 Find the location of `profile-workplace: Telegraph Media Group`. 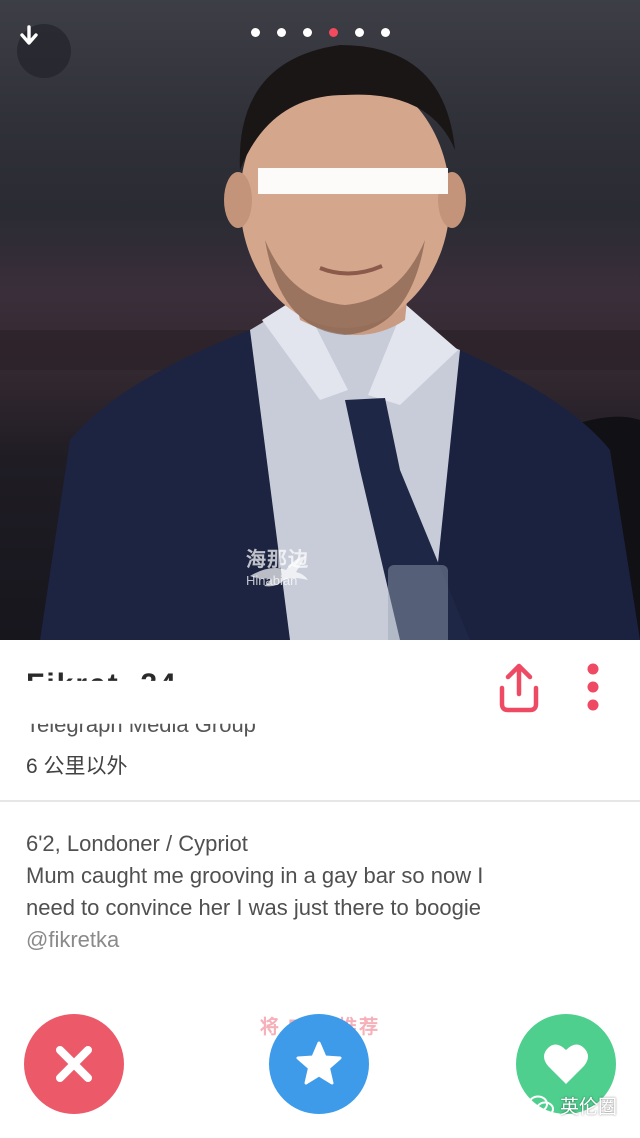

profile-workplace: Telegraph Media Group is located at coordinates (141, 724).